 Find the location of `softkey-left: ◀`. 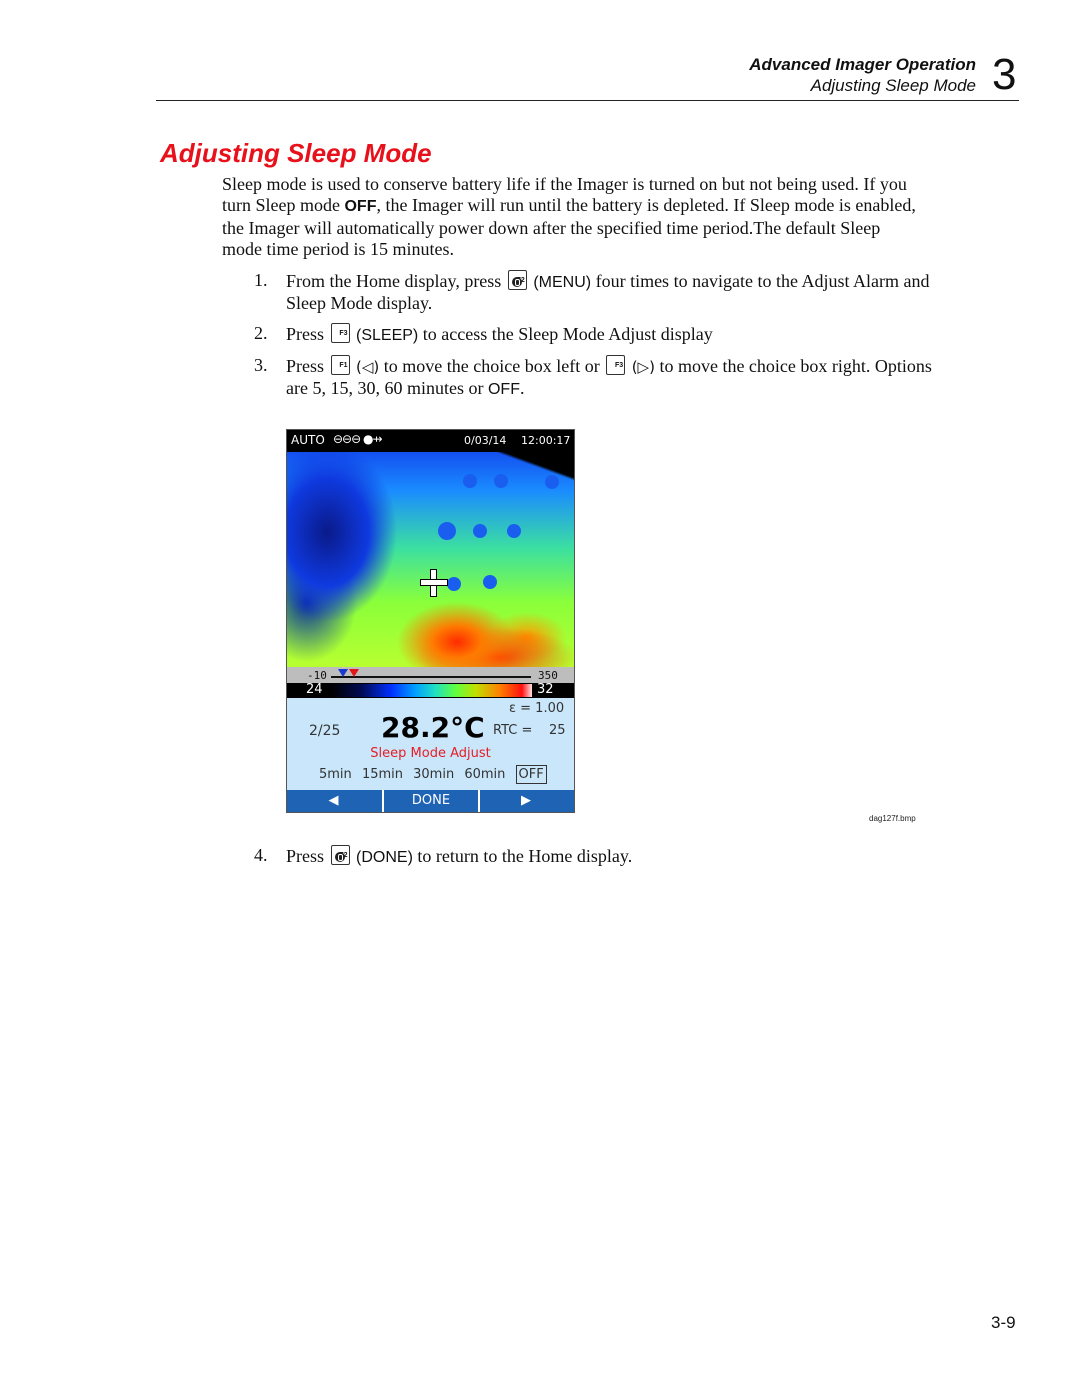

softkey-left: ◀ is located at coordinates (333, 801).